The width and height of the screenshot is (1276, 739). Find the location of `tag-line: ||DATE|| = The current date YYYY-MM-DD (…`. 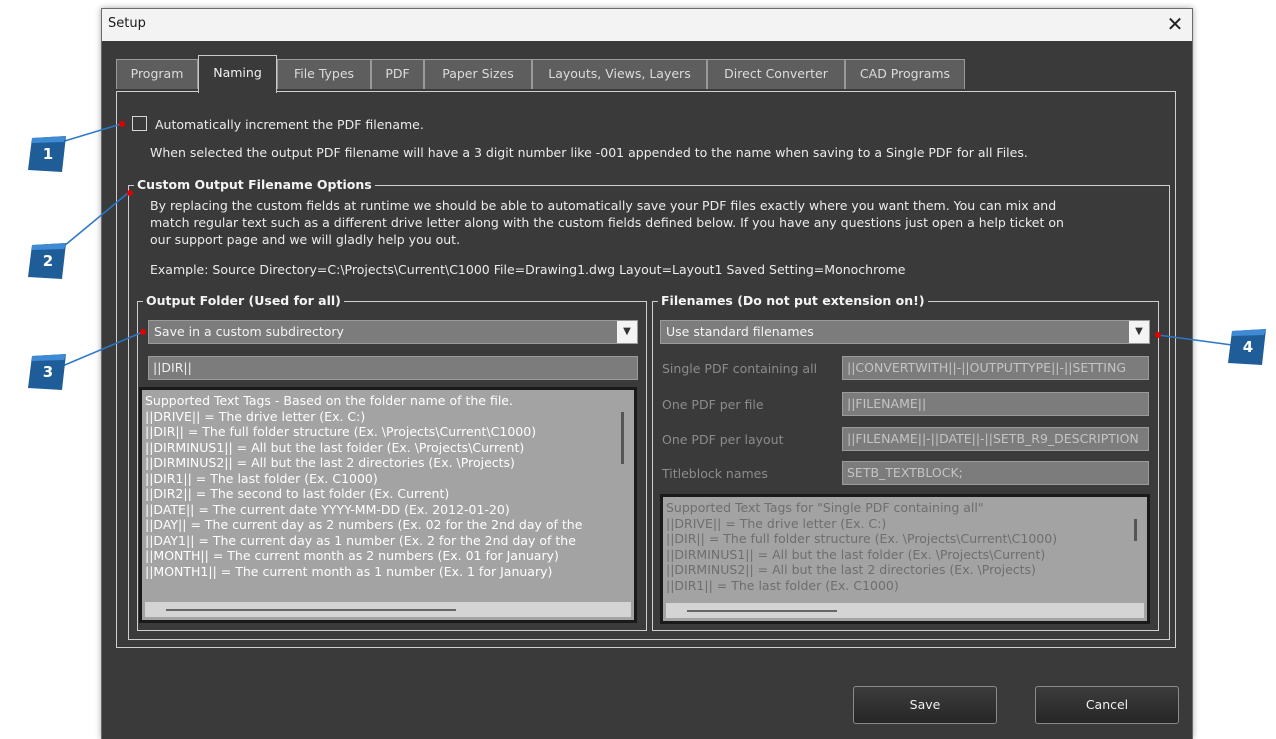

tag-line: ||DATE|| = The current date YYYY-MM-DD (… is located at coordinates (327, 509).